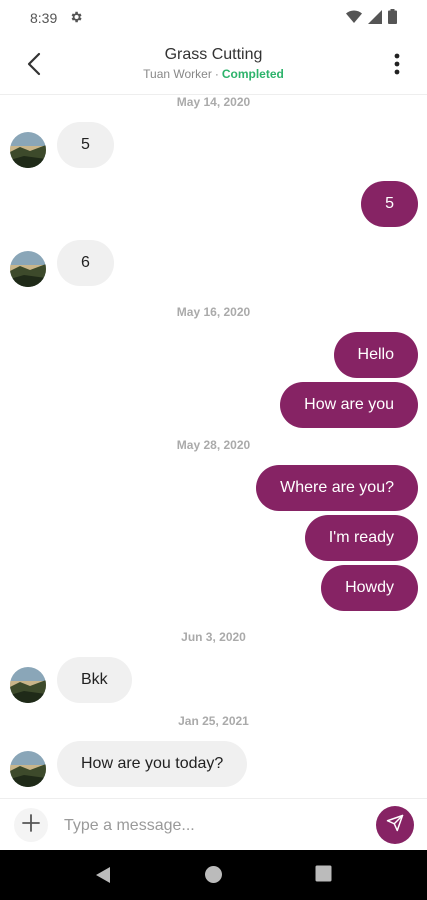 This screenshot has height=900, width=427. I want to click on message-incoming: 6, so click(85, 263).